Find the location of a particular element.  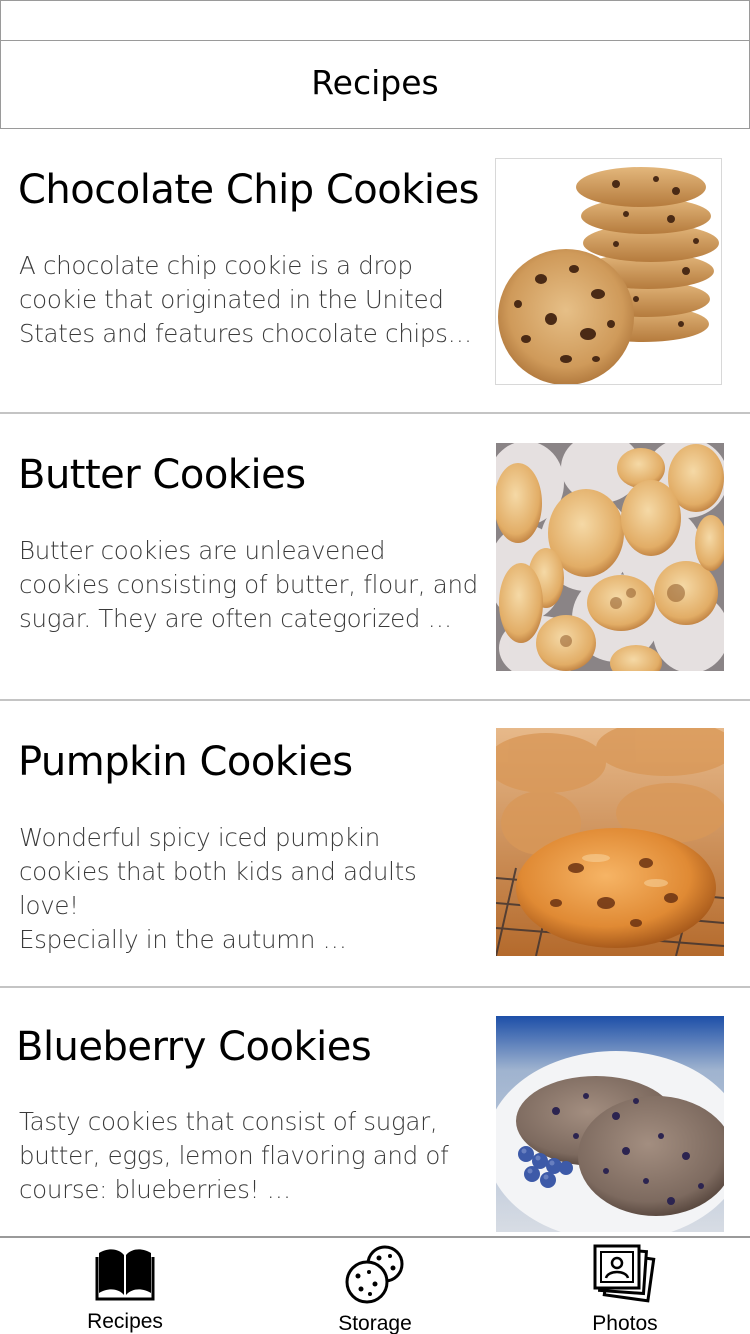

tab-label: Storage is located at coordinates (375, 1323).